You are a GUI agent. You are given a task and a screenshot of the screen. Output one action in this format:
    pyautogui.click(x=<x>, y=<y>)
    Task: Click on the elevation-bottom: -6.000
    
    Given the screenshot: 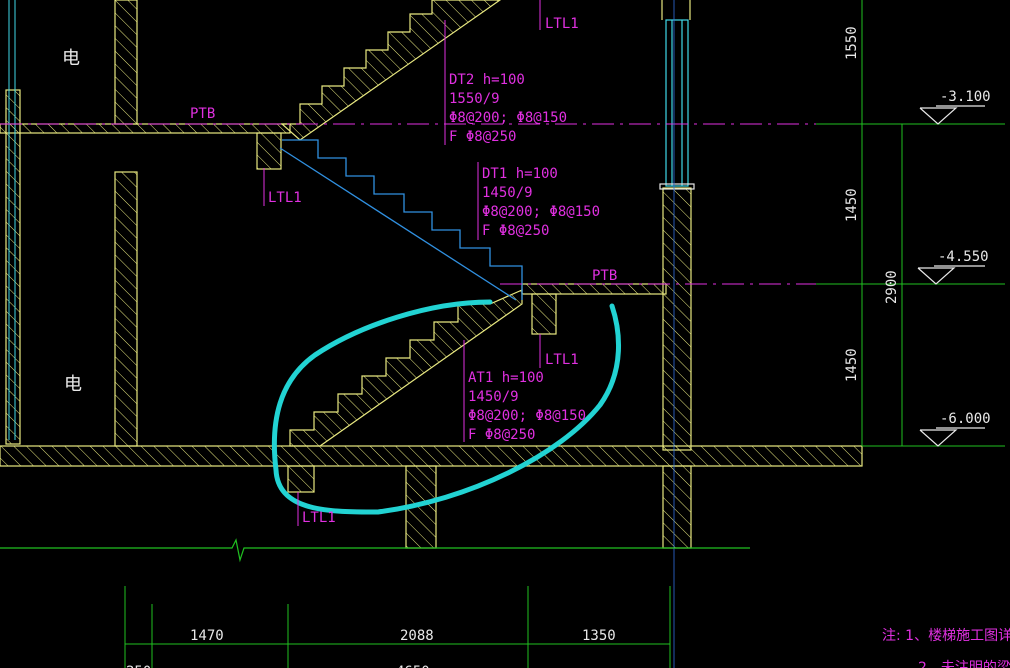 What is the action you would take?
    pyautogui.click(x=965, y=419)
    